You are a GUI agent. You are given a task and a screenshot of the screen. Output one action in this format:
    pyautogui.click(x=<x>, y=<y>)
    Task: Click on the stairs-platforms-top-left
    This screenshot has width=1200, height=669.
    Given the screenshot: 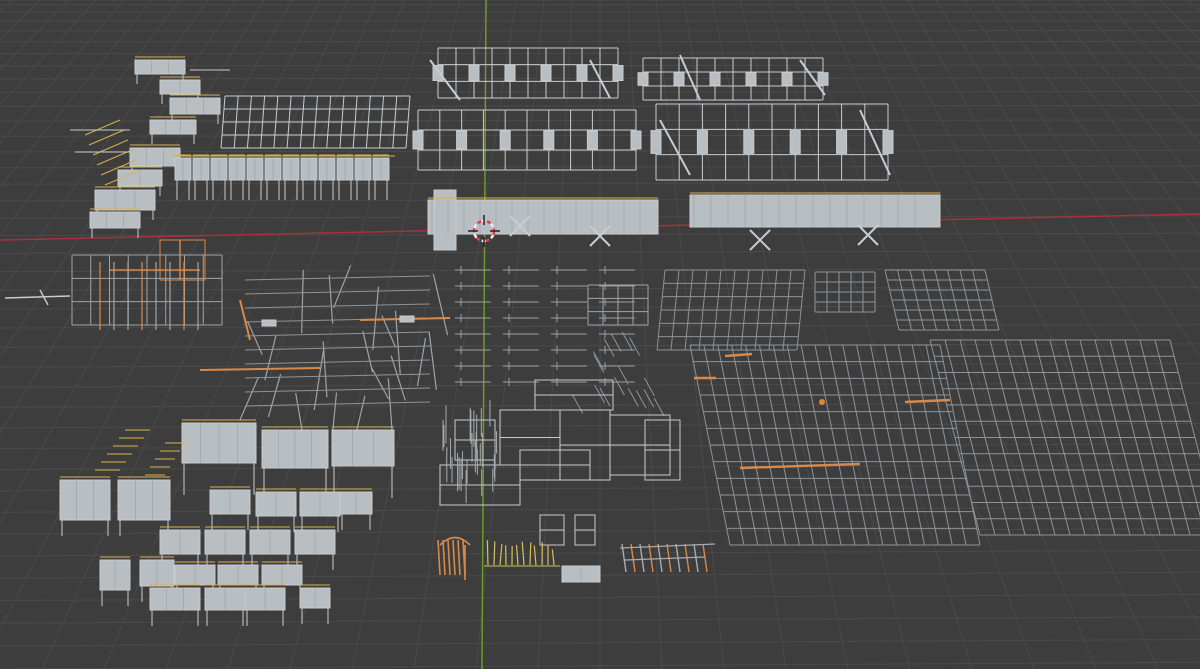 What is the action you would take?
    pyautogui.click(x=150, y=147)
    